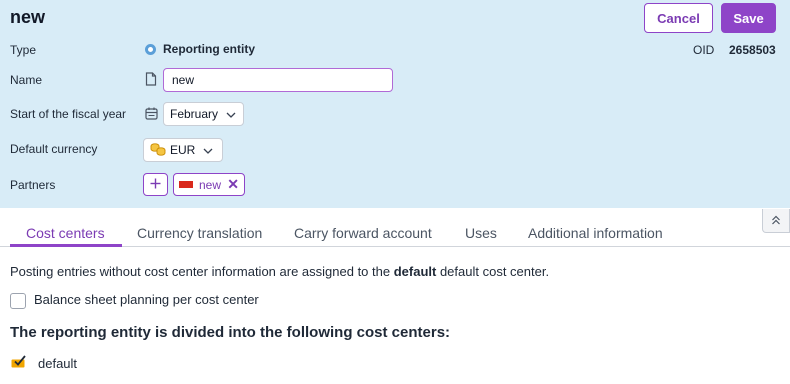  Describe the element at coordinates (68, 114) in the screenshot. I see `fiscal-year-label: Start of the fiscal year` at that location.